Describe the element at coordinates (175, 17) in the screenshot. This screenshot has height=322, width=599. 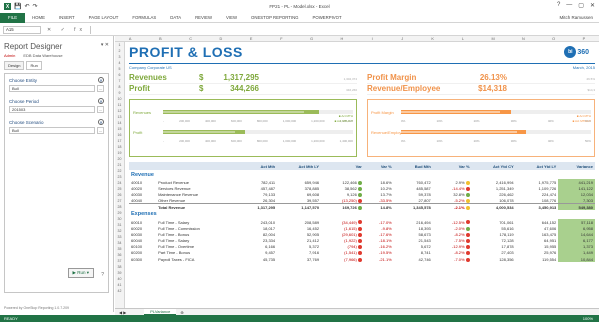
I see `tab-data: DATA` at that location.